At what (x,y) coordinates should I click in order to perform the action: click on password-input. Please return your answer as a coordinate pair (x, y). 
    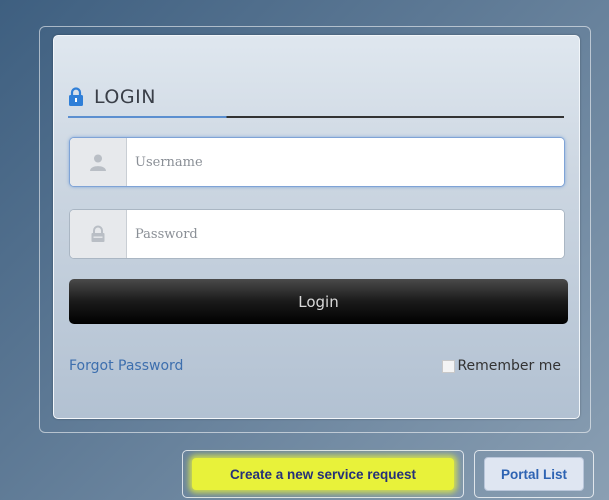
    Looking at the image, I should click on (345, 234).